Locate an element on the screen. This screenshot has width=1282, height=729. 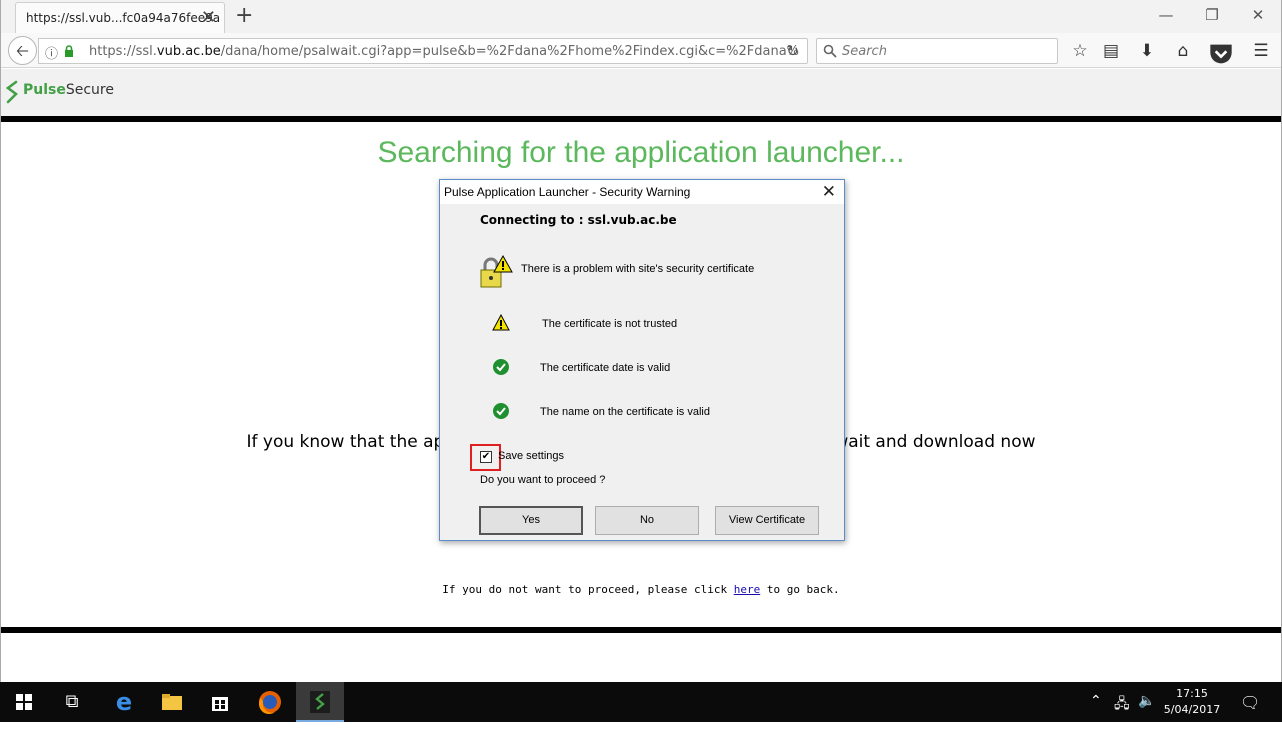
taskbar-file-explorer is located at coordinates (172, 702).